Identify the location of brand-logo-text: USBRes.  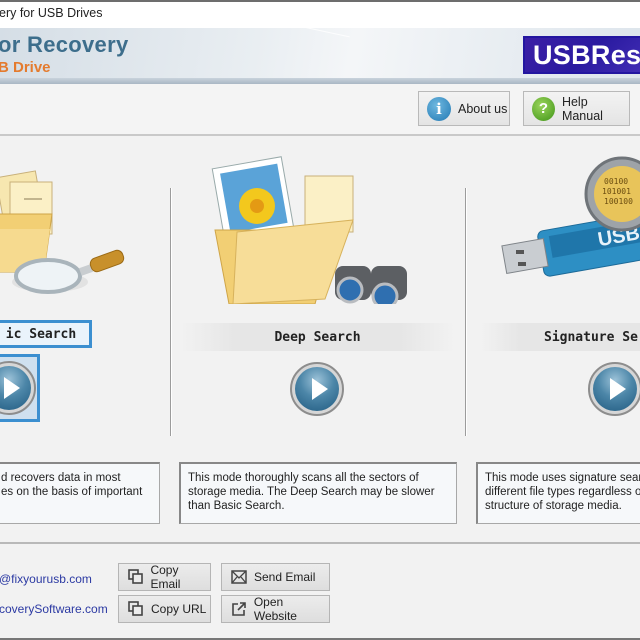
(586, 55).